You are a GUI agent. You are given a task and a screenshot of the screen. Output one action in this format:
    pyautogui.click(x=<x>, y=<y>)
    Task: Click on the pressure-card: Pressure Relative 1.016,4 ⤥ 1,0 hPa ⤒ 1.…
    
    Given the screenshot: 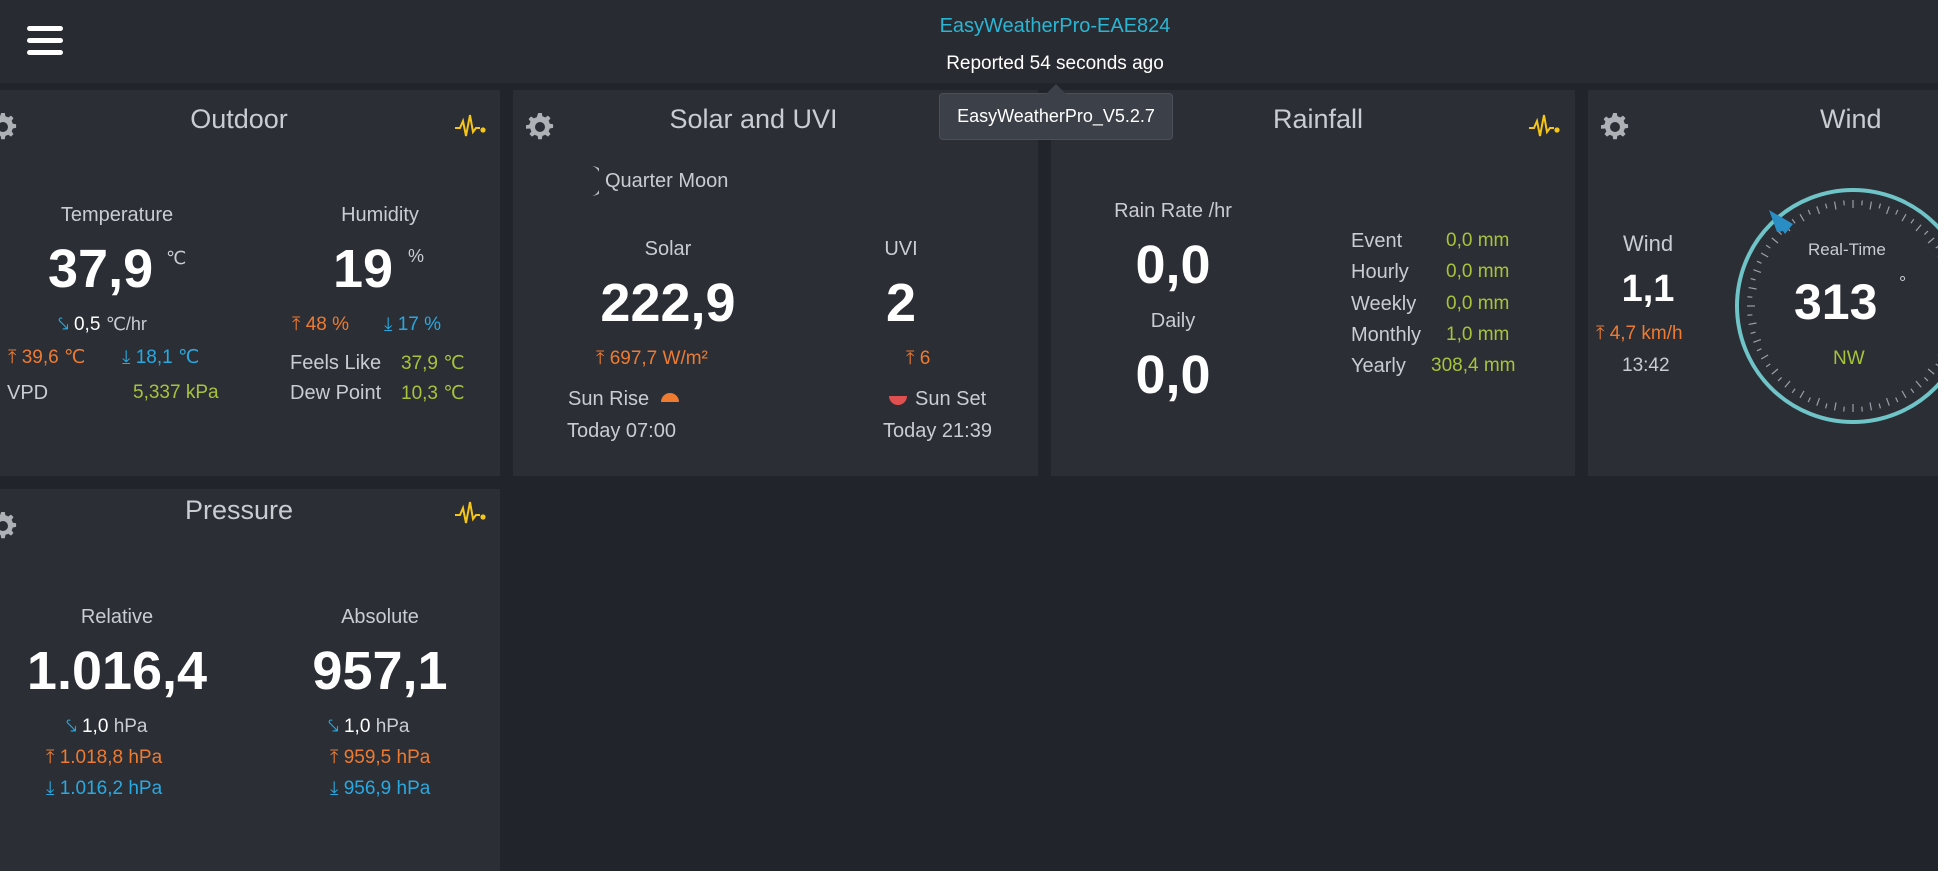 What is the action you would take?
    pyautogui.click(x=250, y=680)
    